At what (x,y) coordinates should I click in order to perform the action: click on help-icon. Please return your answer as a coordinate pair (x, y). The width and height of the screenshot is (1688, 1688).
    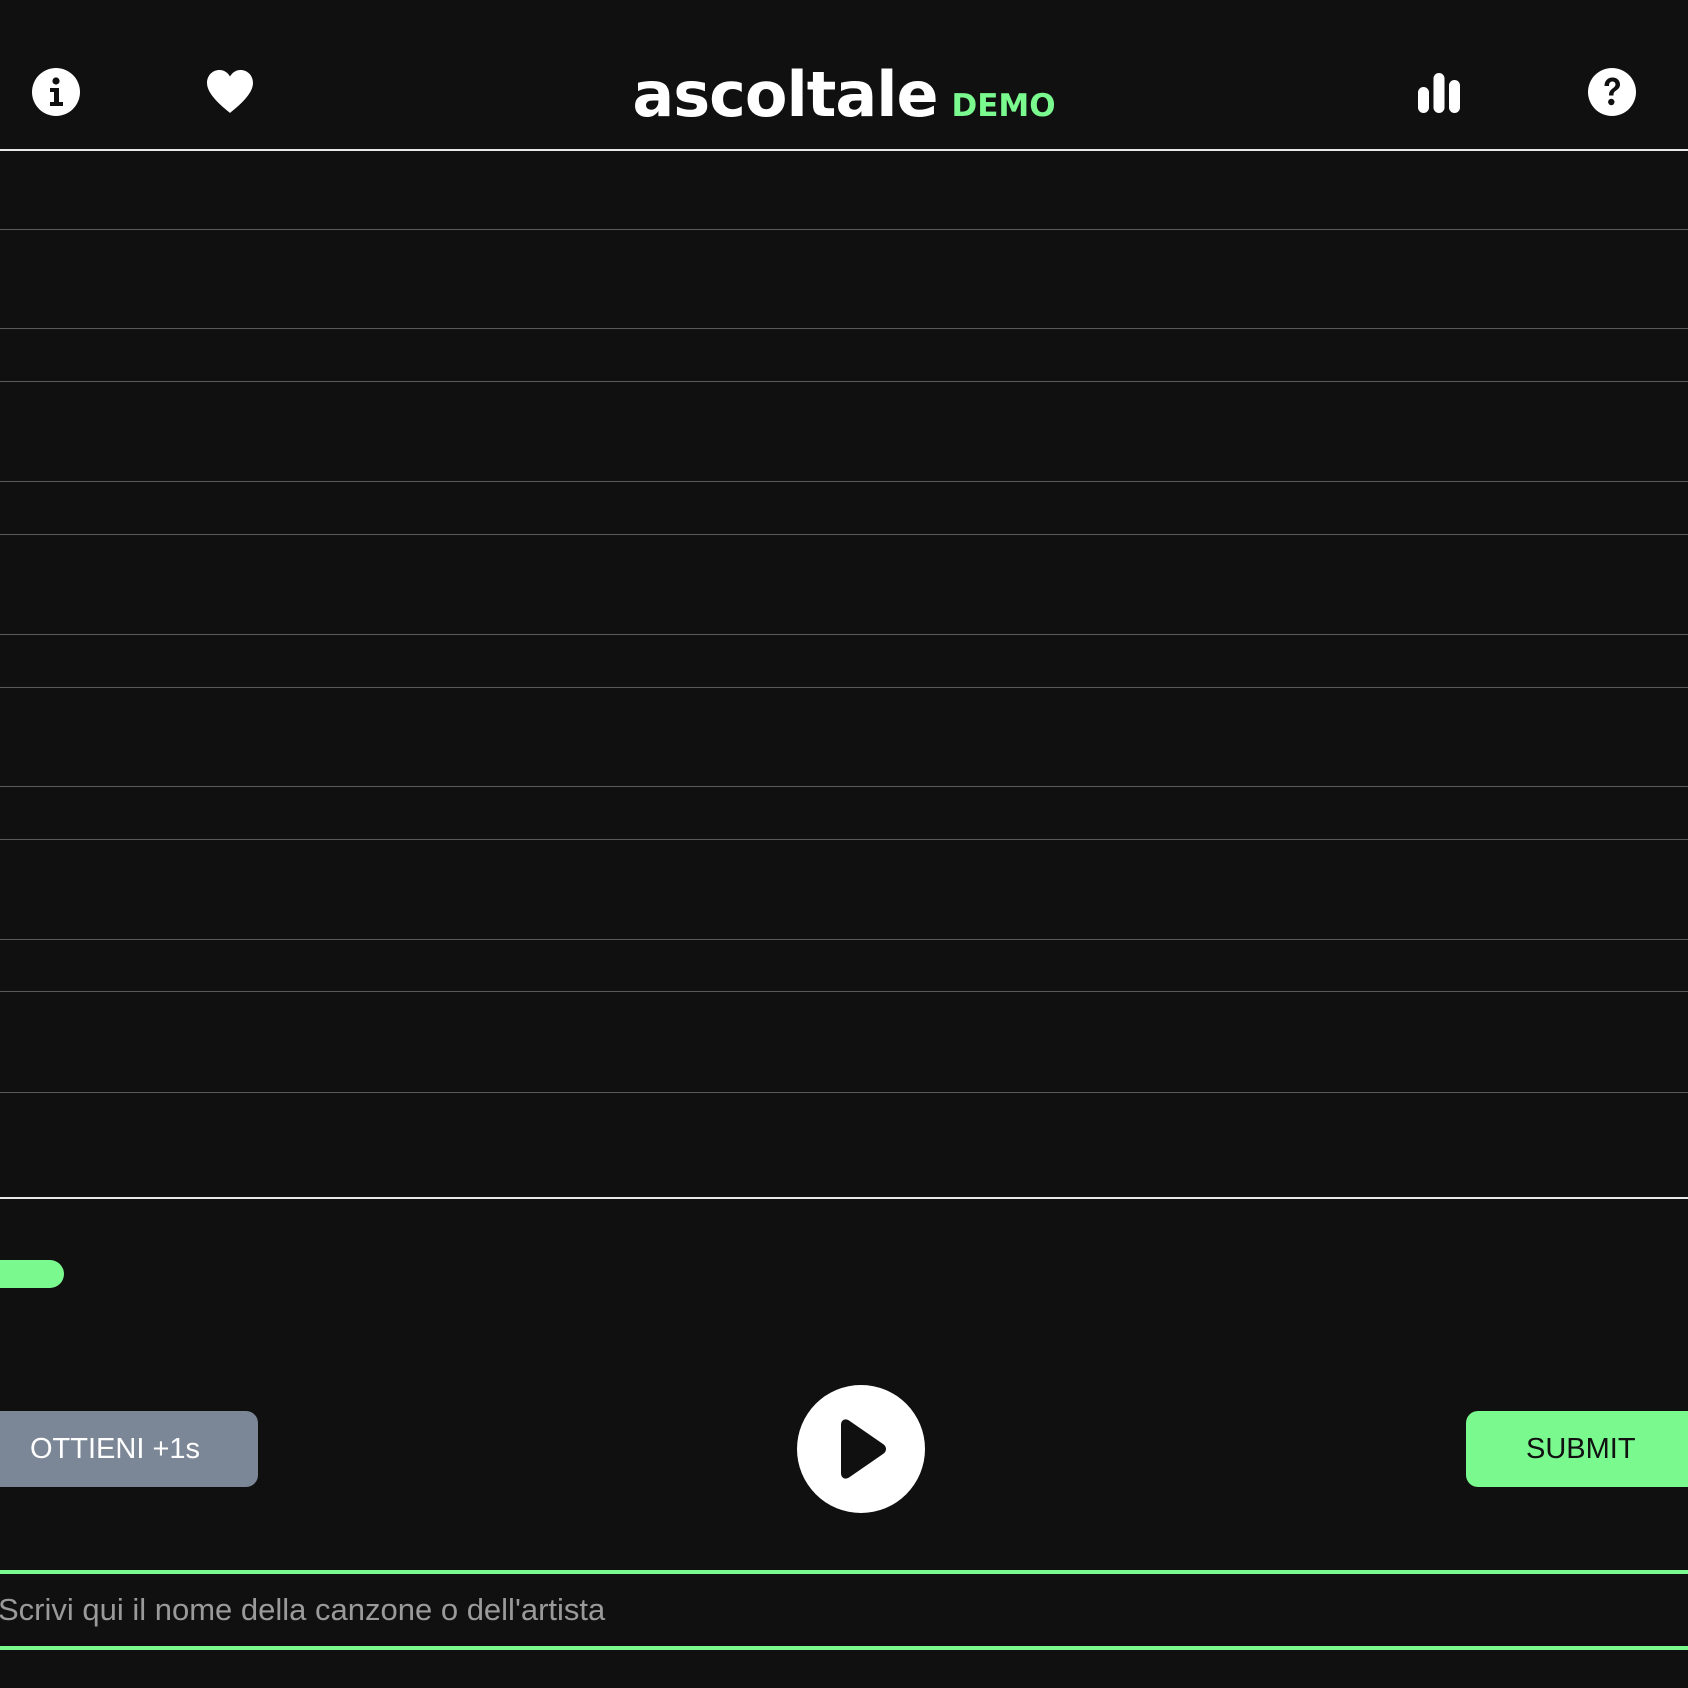
    Looking at the image, I should click on (1612, 92).